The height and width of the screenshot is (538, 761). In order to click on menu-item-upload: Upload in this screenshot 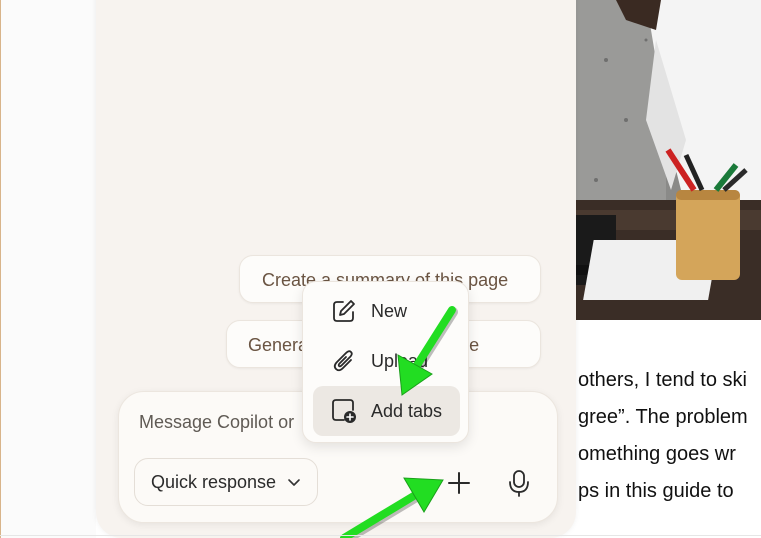, I will do `click(386, 361)`.